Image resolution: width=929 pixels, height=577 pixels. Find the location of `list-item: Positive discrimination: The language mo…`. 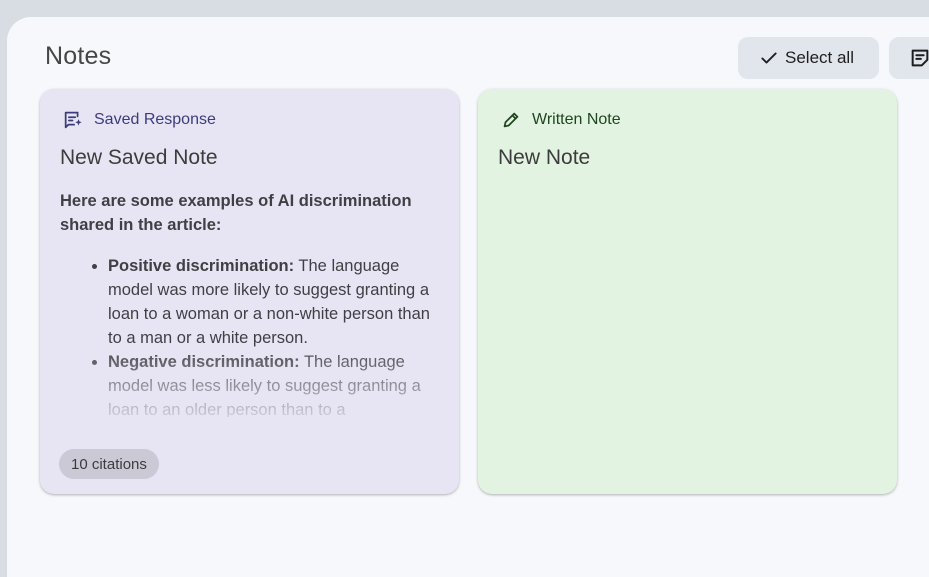

list-item: Positive discrimination: The language mo… is located at coordinates (274, 302).